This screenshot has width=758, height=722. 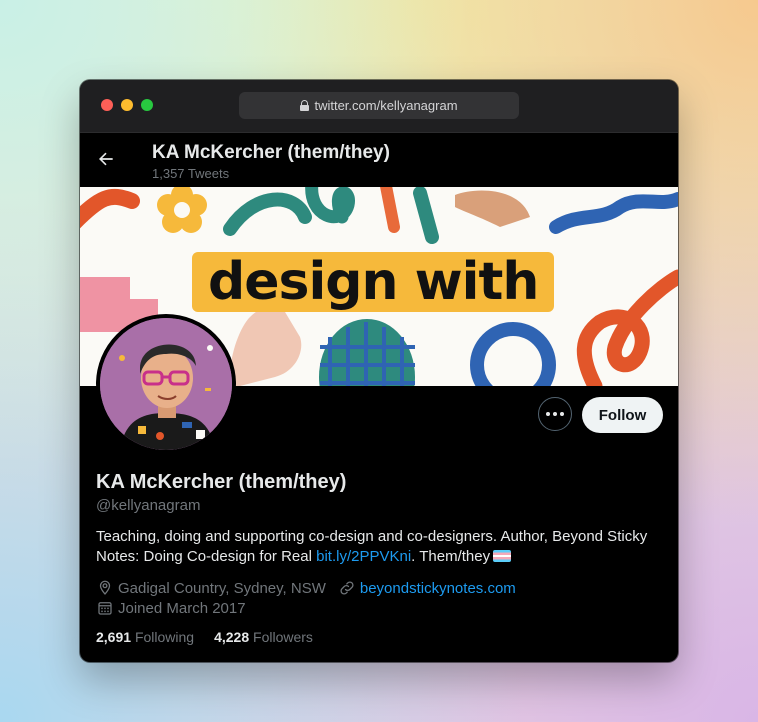 What do you see at coordinates (548, 414) in the screenshot?
I see `more-horizontal-icon` at bounding box center [548, 414].